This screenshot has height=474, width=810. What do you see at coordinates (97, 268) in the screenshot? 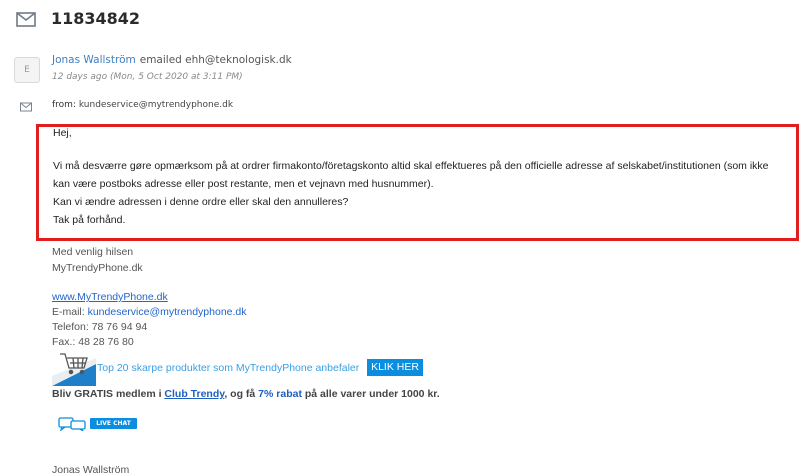
I see `signature-company: MyTrendyPhone.dk` at bounding box center [97, 268].